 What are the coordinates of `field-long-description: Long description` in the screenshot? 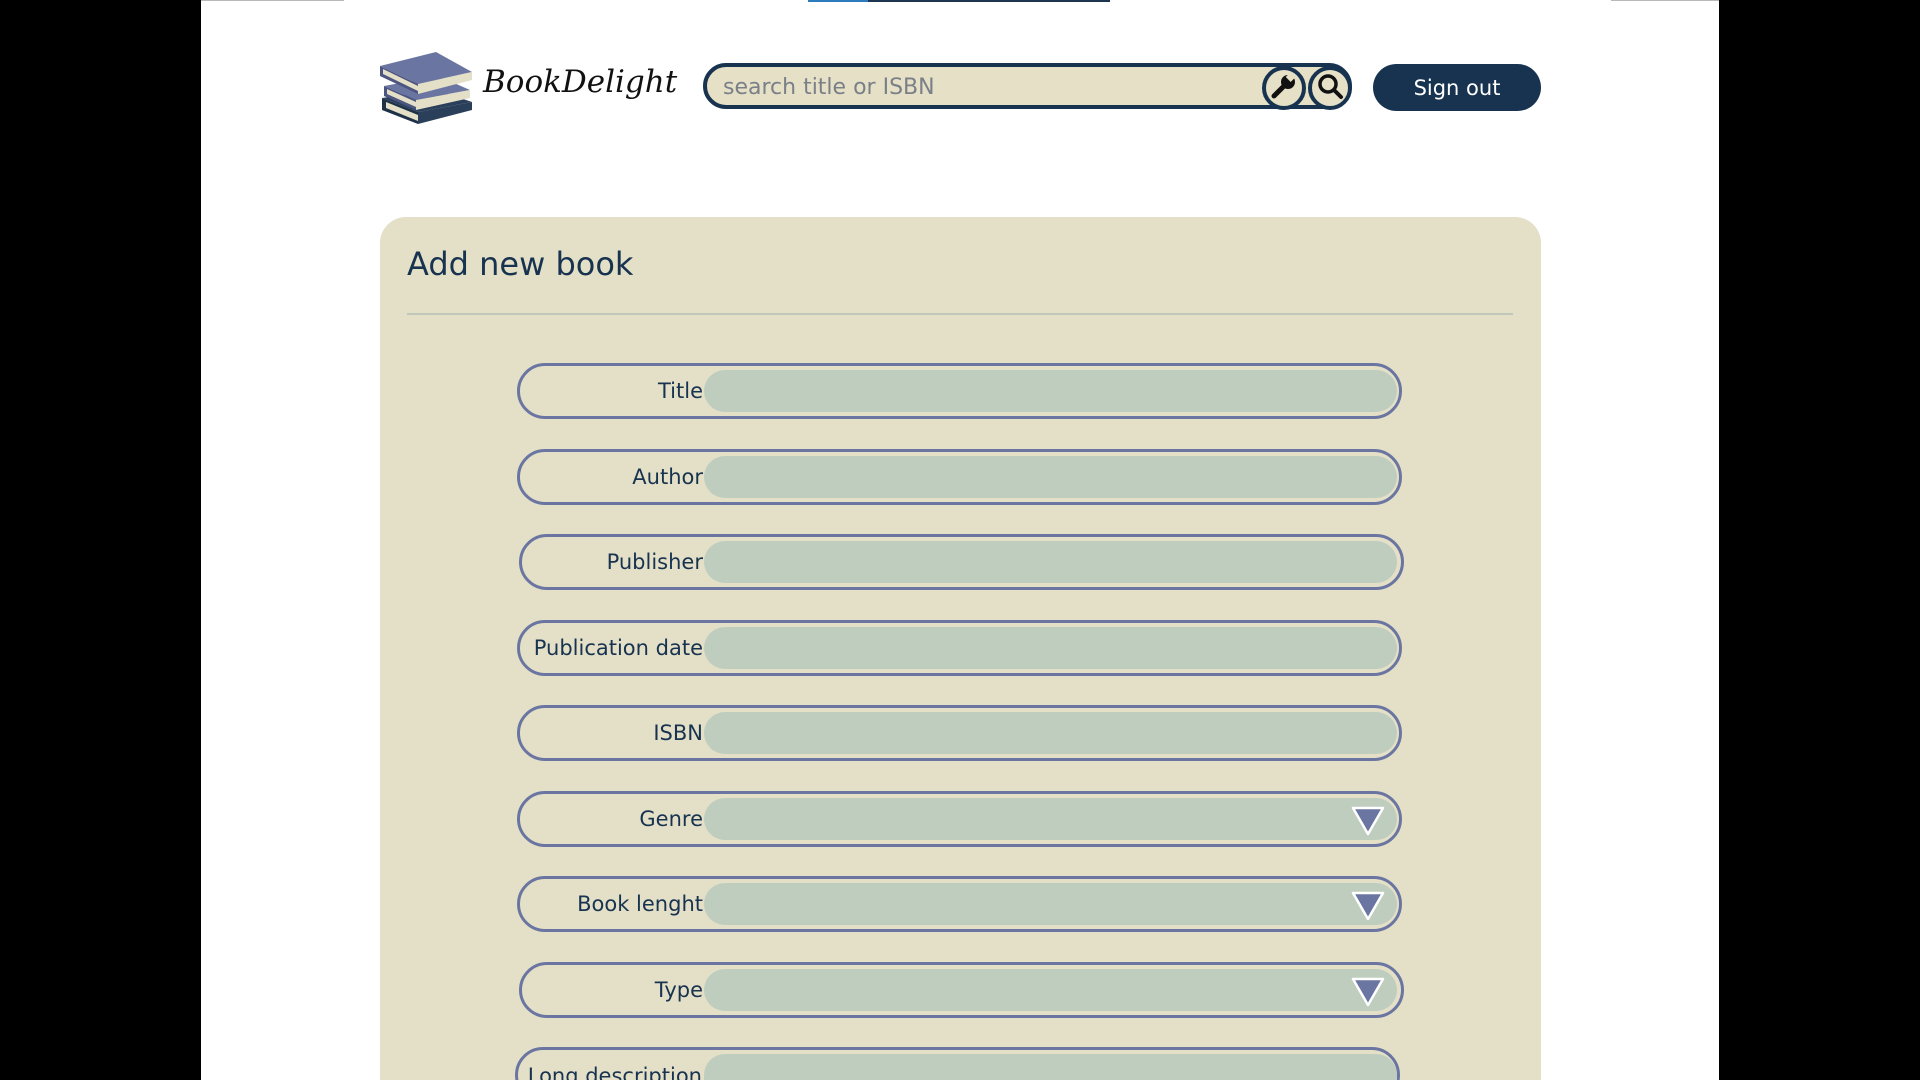 It's located at (957, 1063).